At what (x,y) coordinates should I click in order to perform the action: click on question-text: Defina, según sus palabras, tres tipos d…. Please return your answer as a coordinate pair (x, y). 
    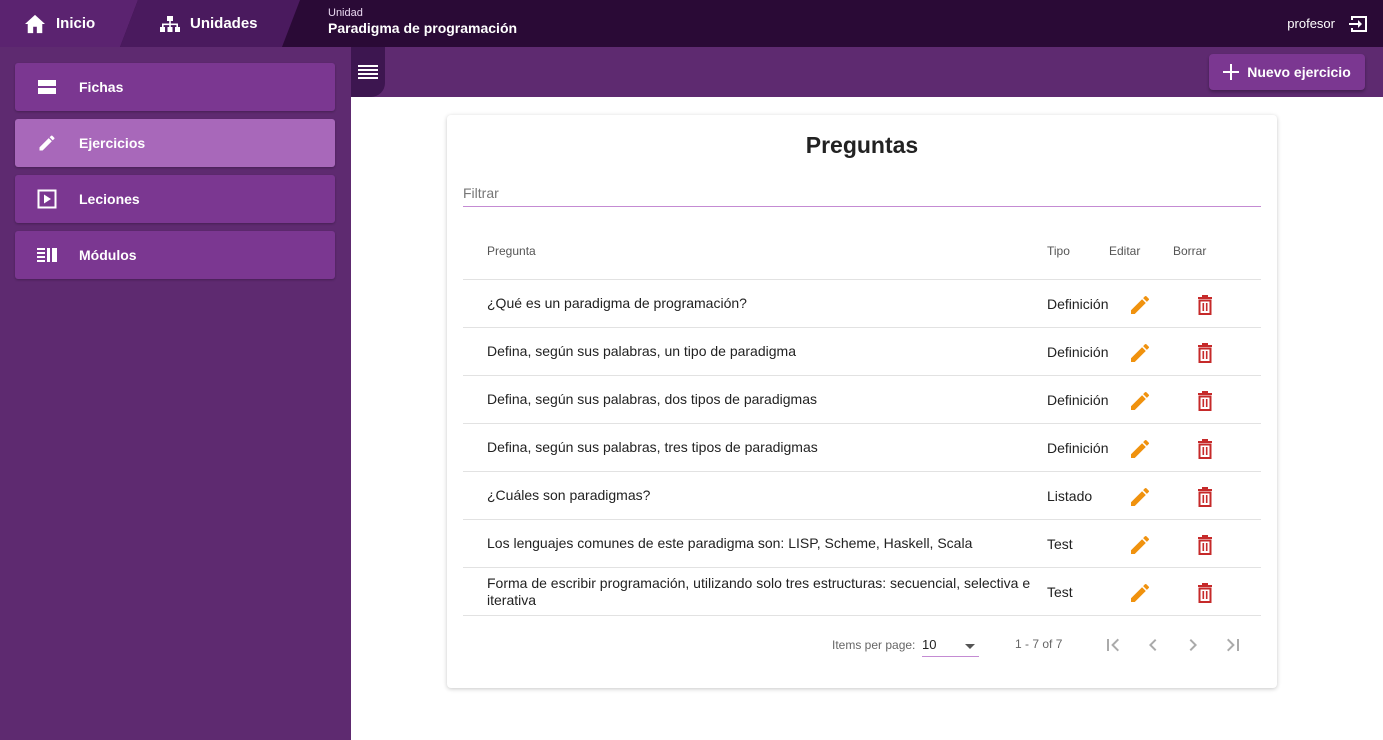
    Looking at the image, I should click on (652, 447).